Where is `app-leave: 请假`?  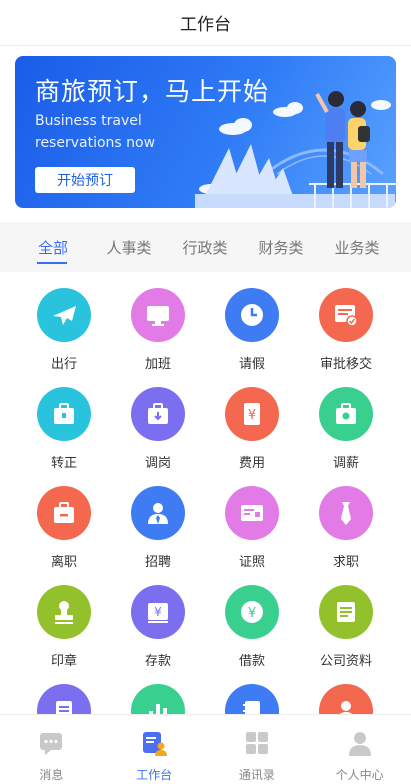 app-leave: 请假 is located at coordinates (252, 324).